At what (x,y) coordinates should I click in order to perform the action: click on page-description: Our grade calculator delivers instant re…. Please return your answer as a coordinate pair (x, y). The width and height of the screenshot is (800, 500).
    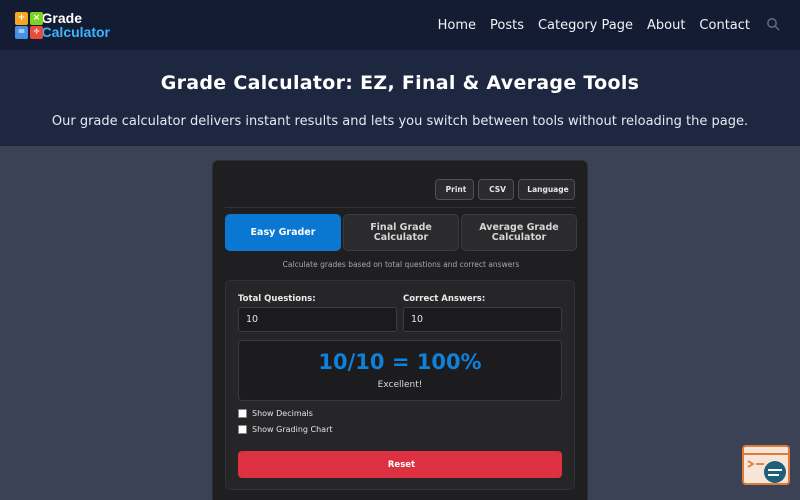
    Looking at the image, I should click on (400, 121).